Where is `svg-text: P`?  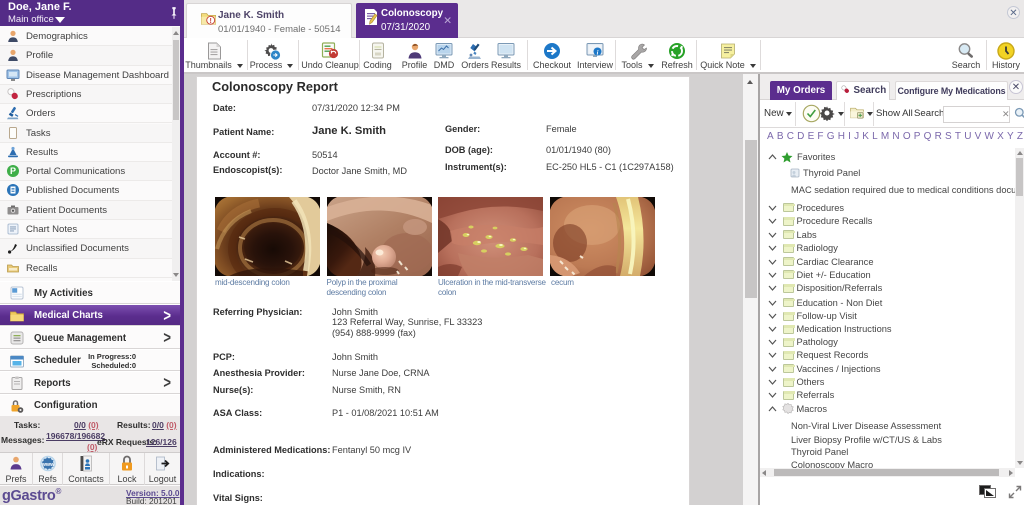 svg-text: P is located at coordinates (13, 171).